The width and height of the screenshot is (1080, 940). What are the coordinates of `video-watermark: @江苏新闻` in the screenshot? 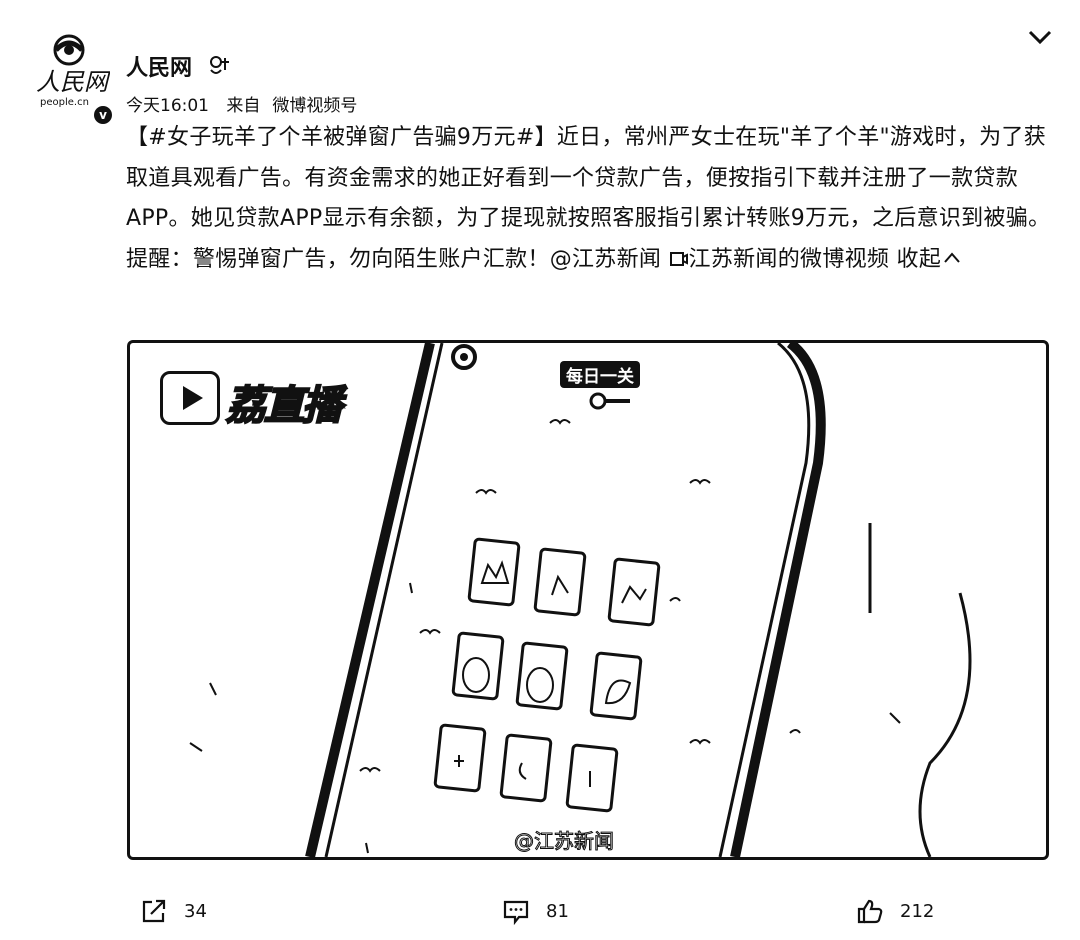 It's located at (564, 841).